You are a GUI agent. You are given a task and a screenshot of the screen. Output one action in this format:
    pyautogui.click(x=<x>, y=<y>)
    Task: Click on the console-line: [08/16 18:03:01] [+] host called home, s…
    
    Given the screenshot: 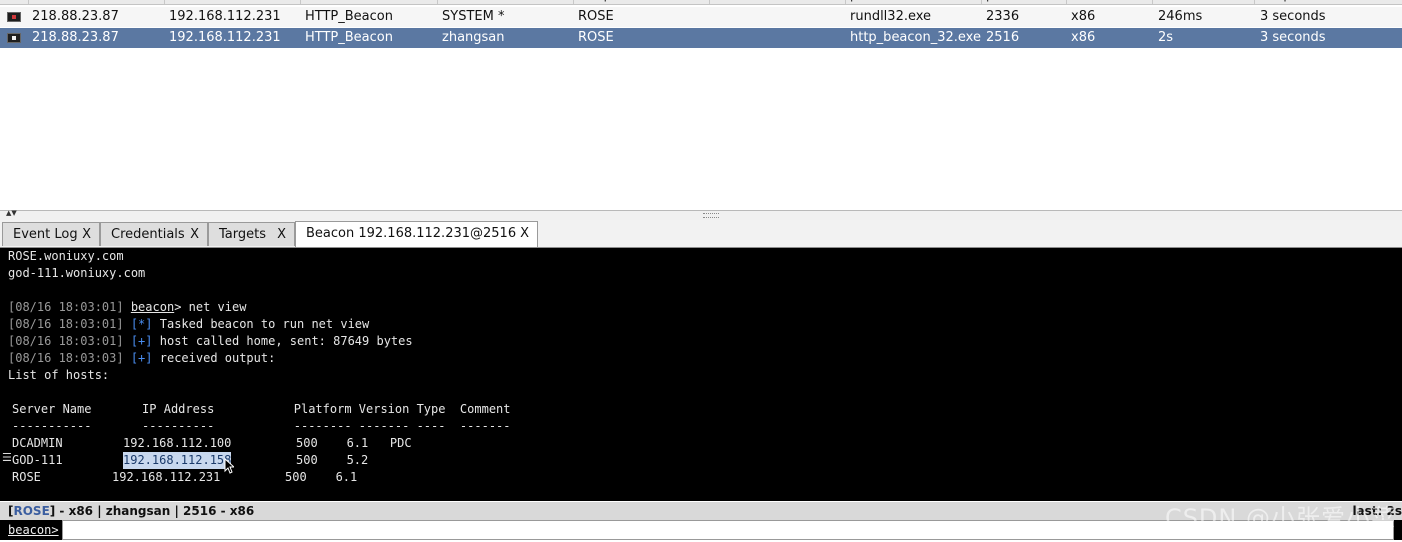 What is the action you would take?
    pyautogui.click(x=210, y=341)
    